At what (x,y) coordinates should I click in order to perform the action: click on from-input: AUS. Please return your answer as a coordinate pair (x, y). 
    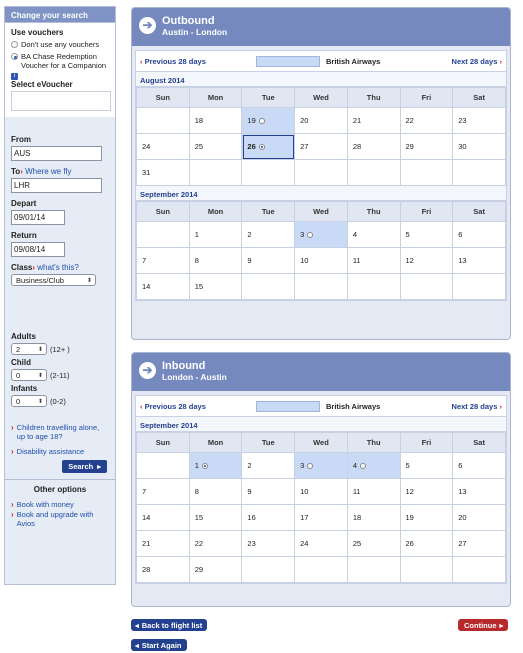
    Looking at the image, I should click on (56, 153).